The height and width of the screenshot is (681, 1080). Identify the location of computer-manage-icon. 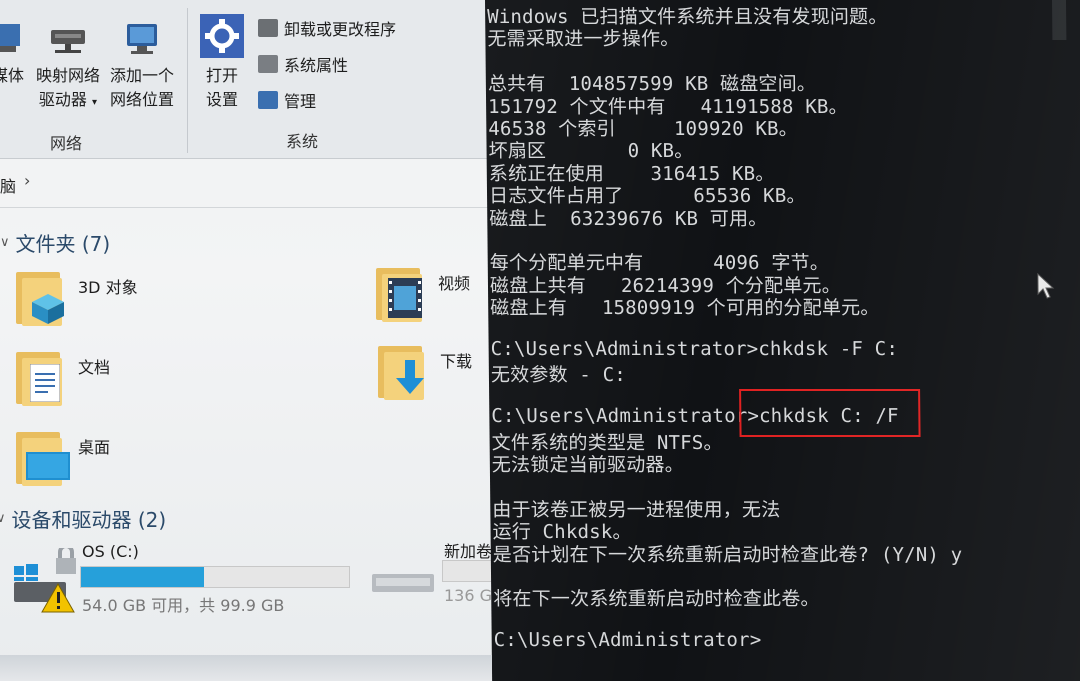
(268, 100).